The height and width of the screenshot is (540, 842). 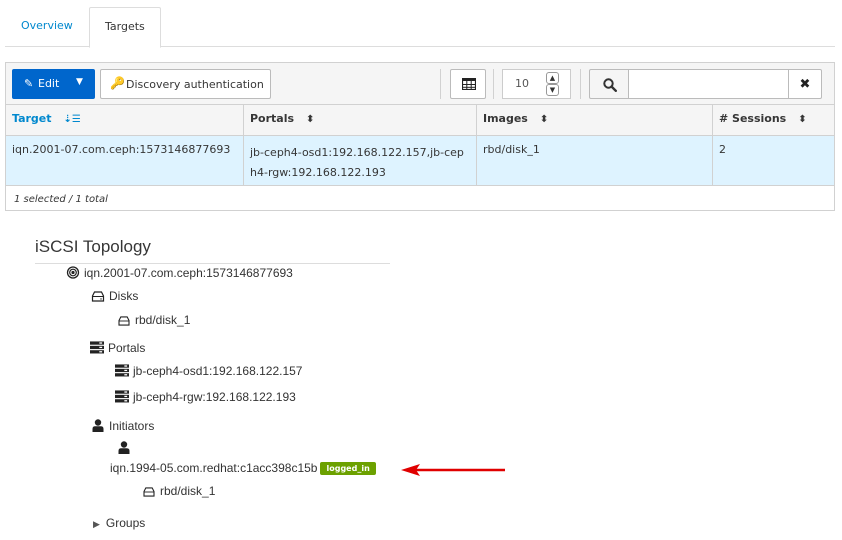 I want to click on pencil-icon: ✎, so click(x=29, y=83).